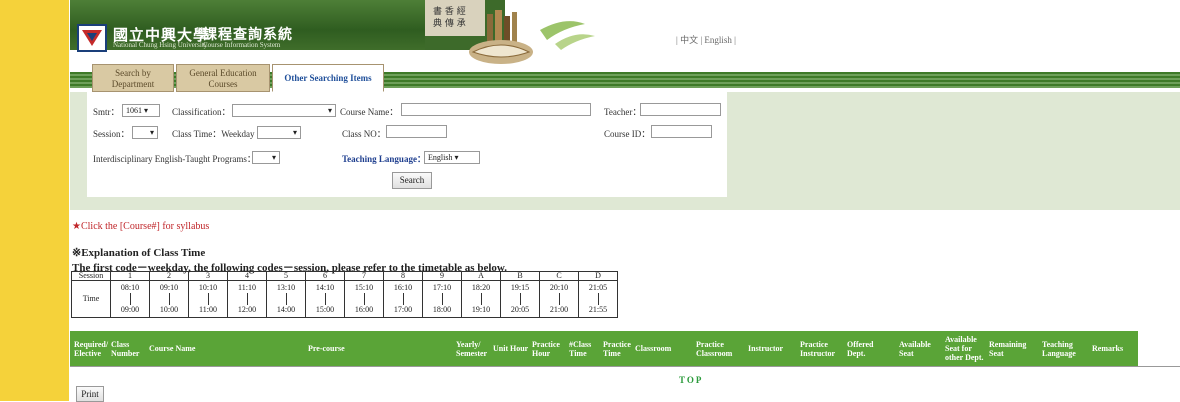  What do you see at coordinates (442, 276) in the screenshot?
I see `session-cell: 9` at bounding box center [442, 276].